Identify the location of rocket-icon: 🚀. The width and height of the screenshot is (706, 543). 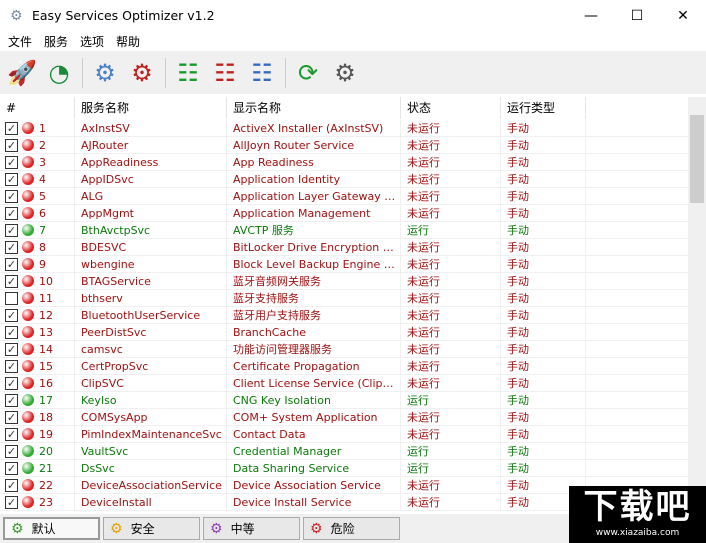
(22, 73).